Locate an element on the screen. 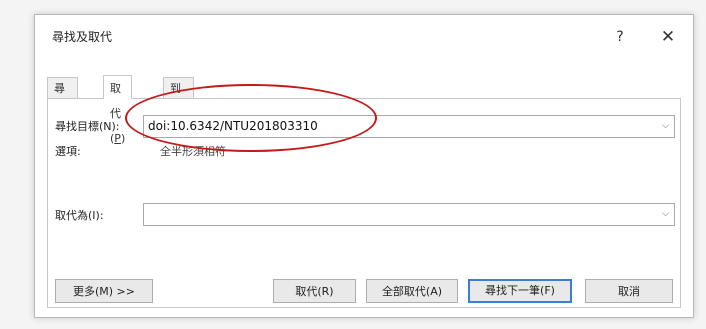 This screenshot has height=329, width=706. find-next-button: 尋找下一筆(F) is located at coordinates (520, 291).